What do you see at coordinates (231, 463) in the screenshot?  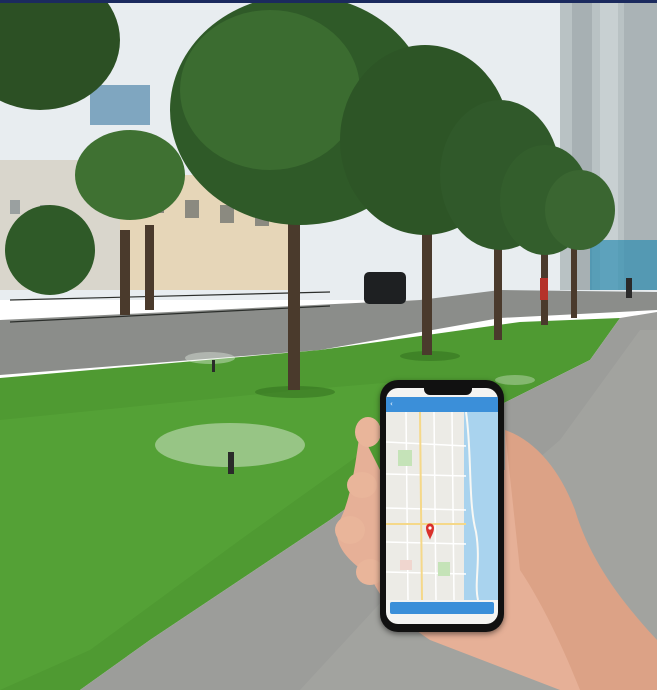 I see `sprinkler-icon` at bounding box center [231, 463].